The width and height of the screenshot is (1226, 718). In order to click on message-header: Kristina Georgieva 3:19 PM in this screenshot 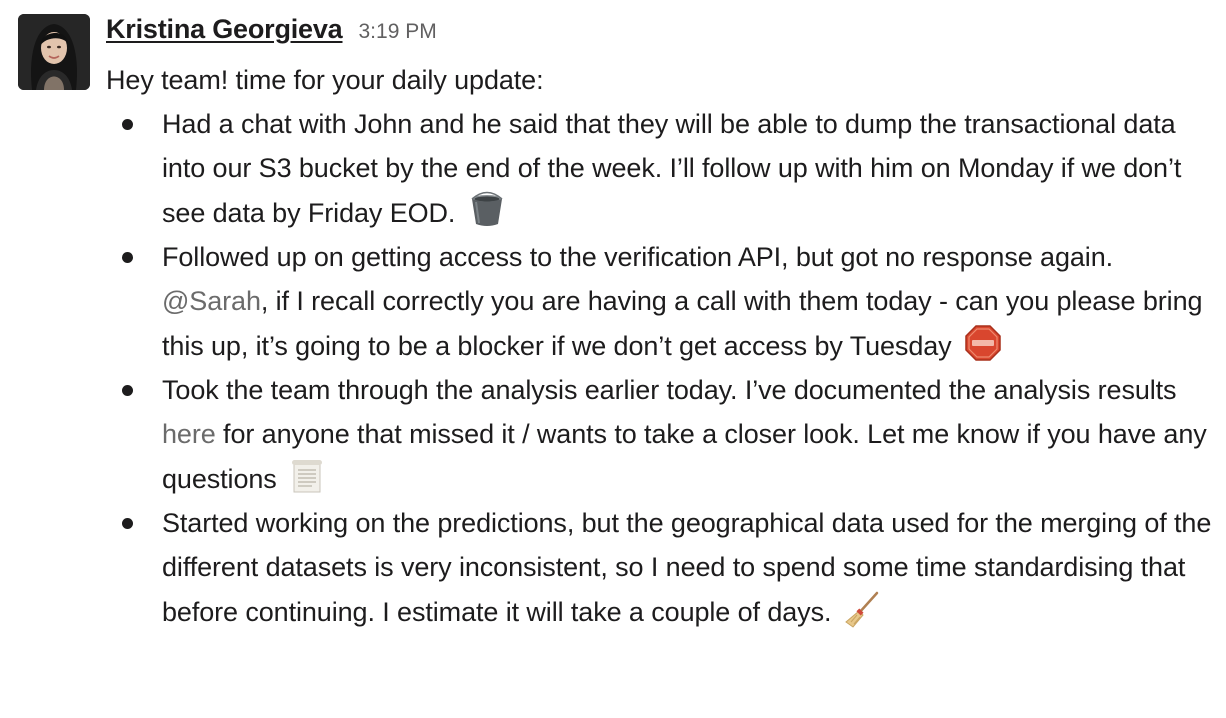, I will do `click(661, 35)`.